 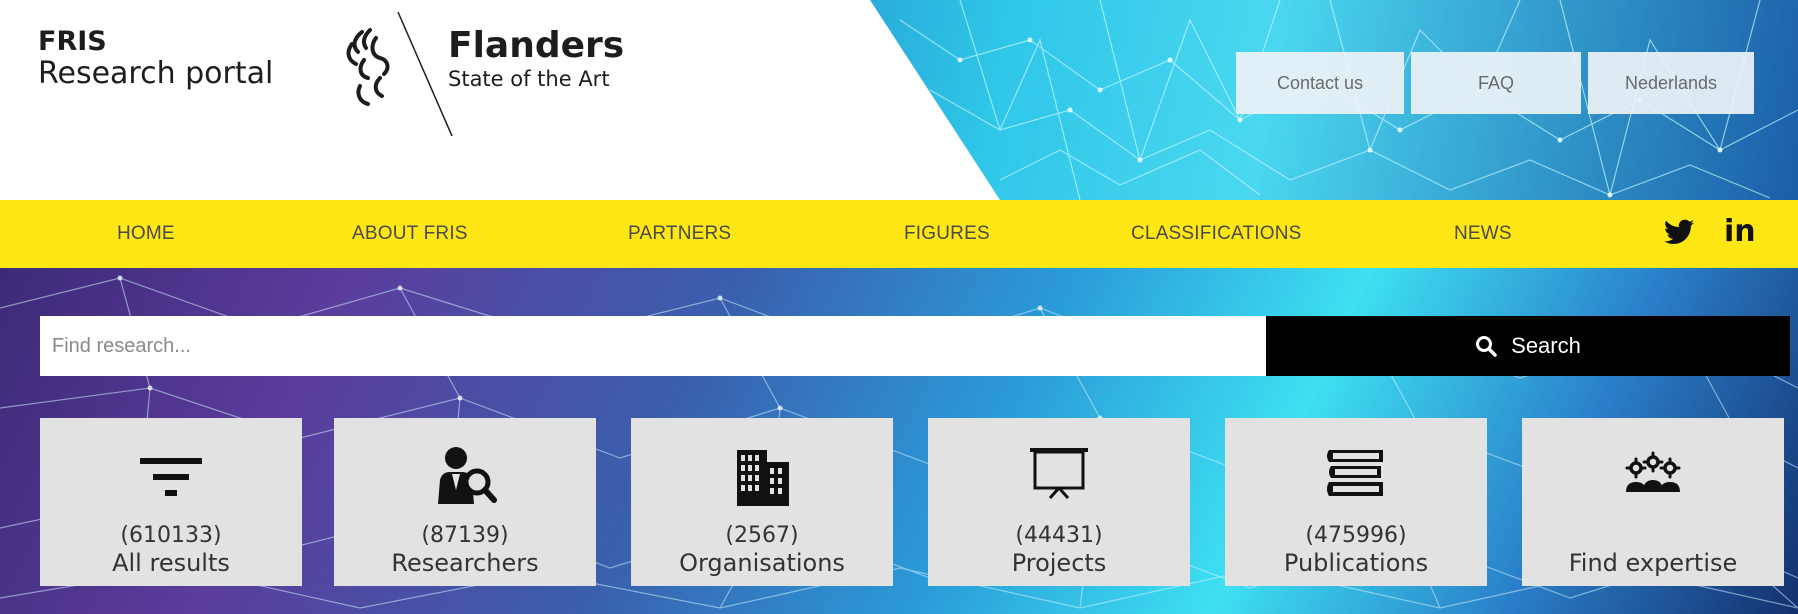 What do you see at coordinates (679, 234) in the screenshot?
I see `nav-item-partners: PARTNERS` at bounding box center [679, 234].